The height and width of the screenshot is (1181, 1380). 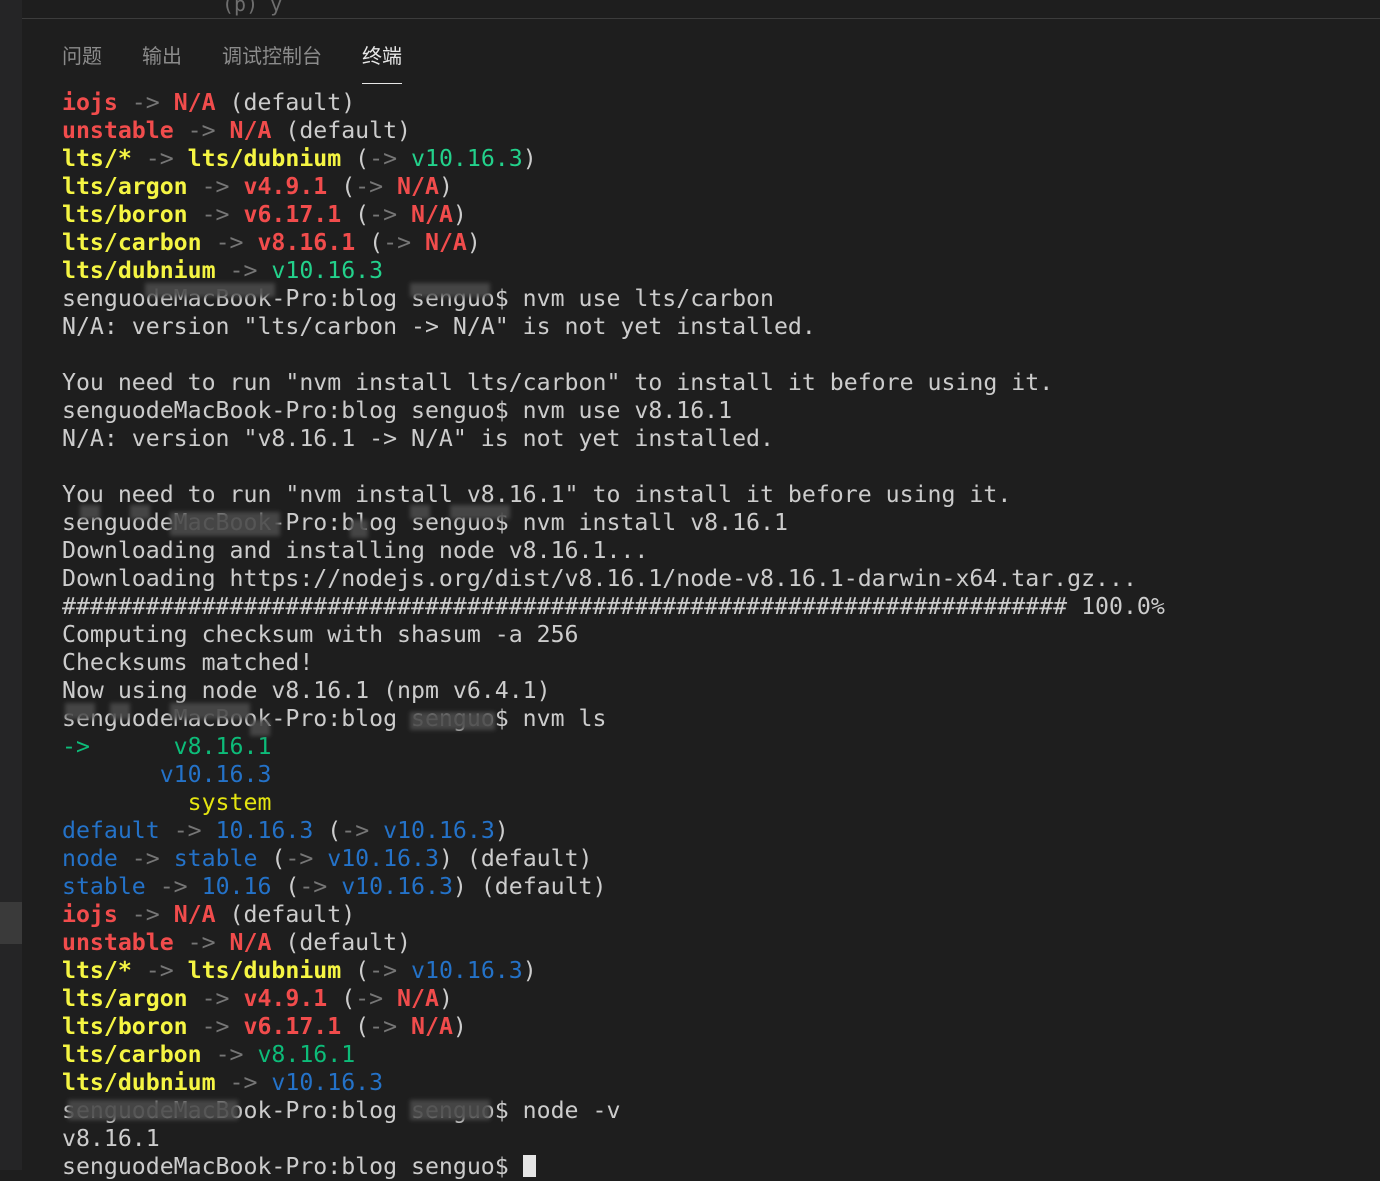 What do you see at coordinates (306, 1054) in the screenshot?
I see `terminal-text: v8.16.1` at bounding box center [306, 1054].